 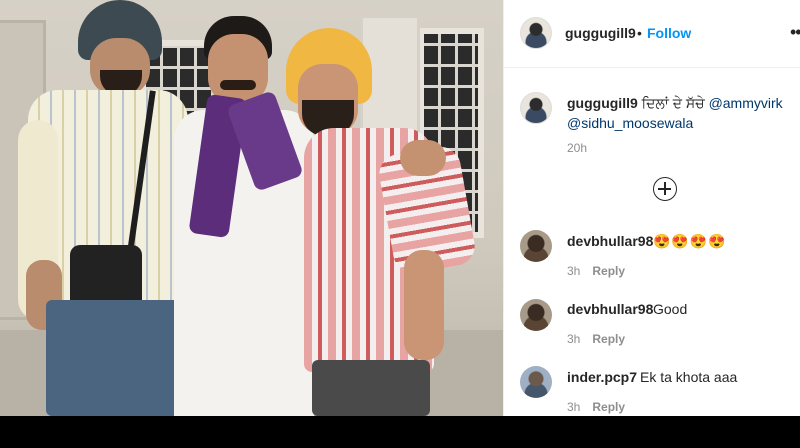 What do you see at coordinates (536, 33) in the screenshot?
I see `owner-avatar` at bounding box center [536, 33].